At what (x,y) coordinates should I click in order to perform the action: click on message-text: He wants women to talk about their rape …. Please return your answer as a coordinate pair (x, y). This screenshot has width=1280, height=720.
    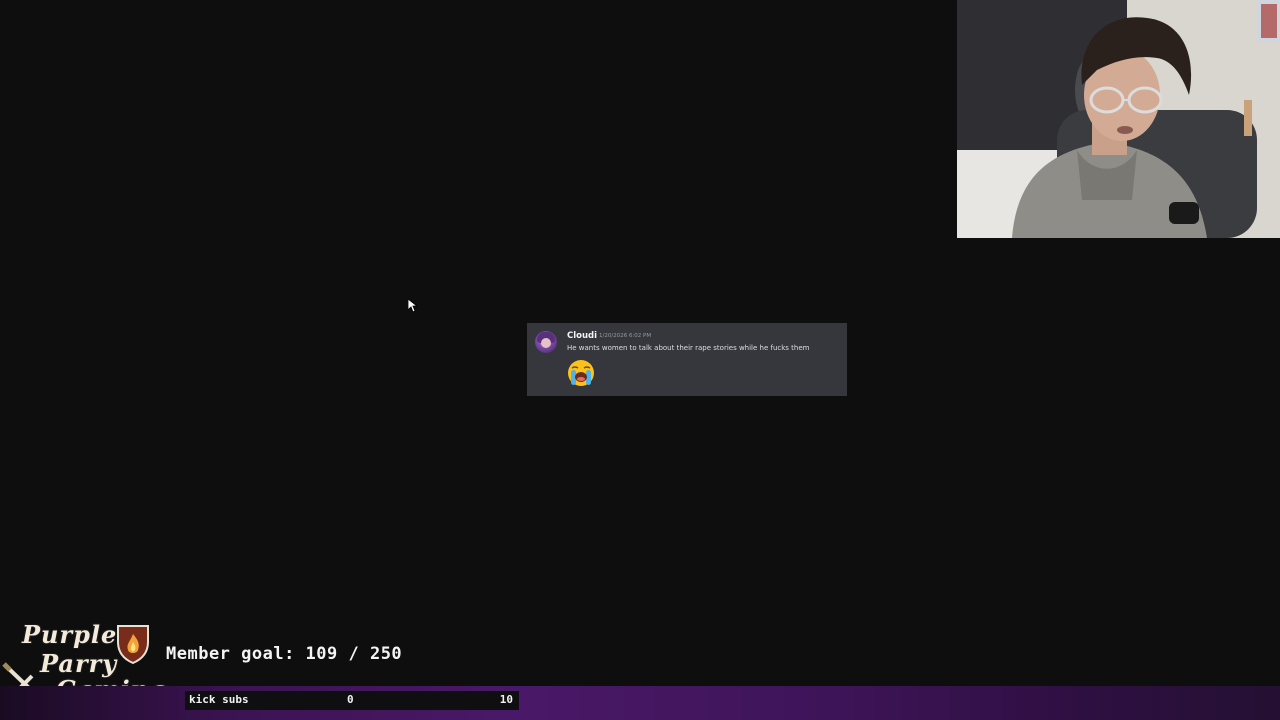
    Looking at the image, I should click on (688, 348).